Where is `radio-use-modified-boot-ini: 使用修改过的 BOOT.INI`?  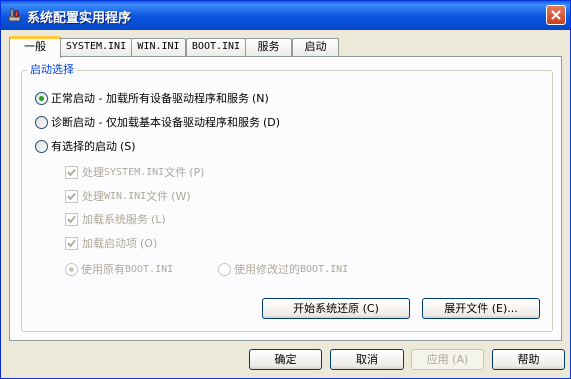
radio-use-modified-boot-ini: 使用修改过的 BOOT.INI is located at coordinates (283, 269).